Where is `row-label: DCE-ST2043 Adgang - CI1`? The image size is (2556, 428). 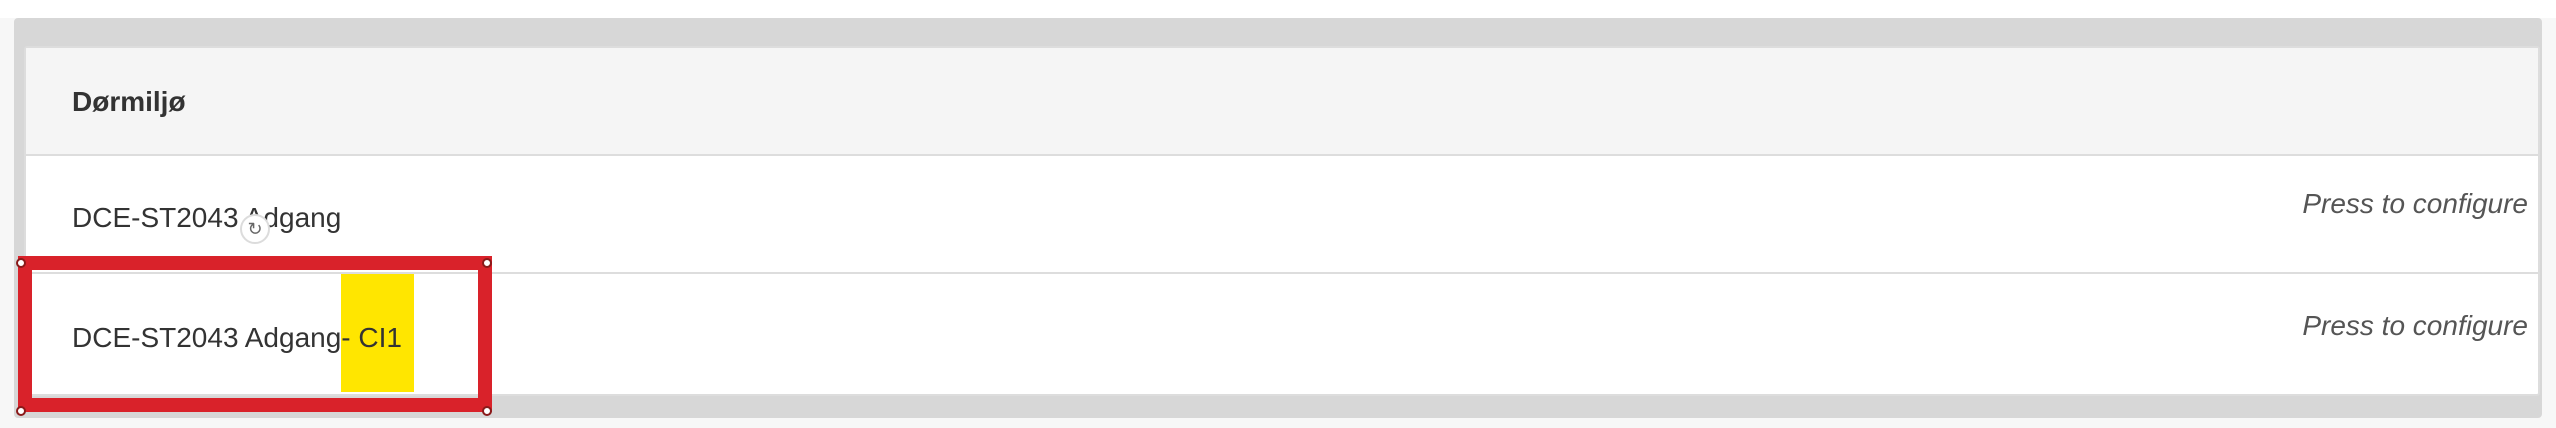
row-label: DCE-ST2043 Adgang - CI1 is located at coordinates (243, 333).